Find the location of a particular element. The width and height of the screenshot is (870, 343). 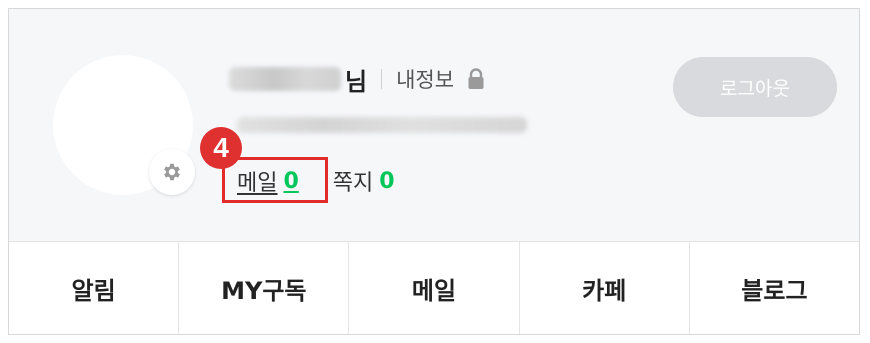

logout-button: 로그아웃 is located at coordinates (755, 87).